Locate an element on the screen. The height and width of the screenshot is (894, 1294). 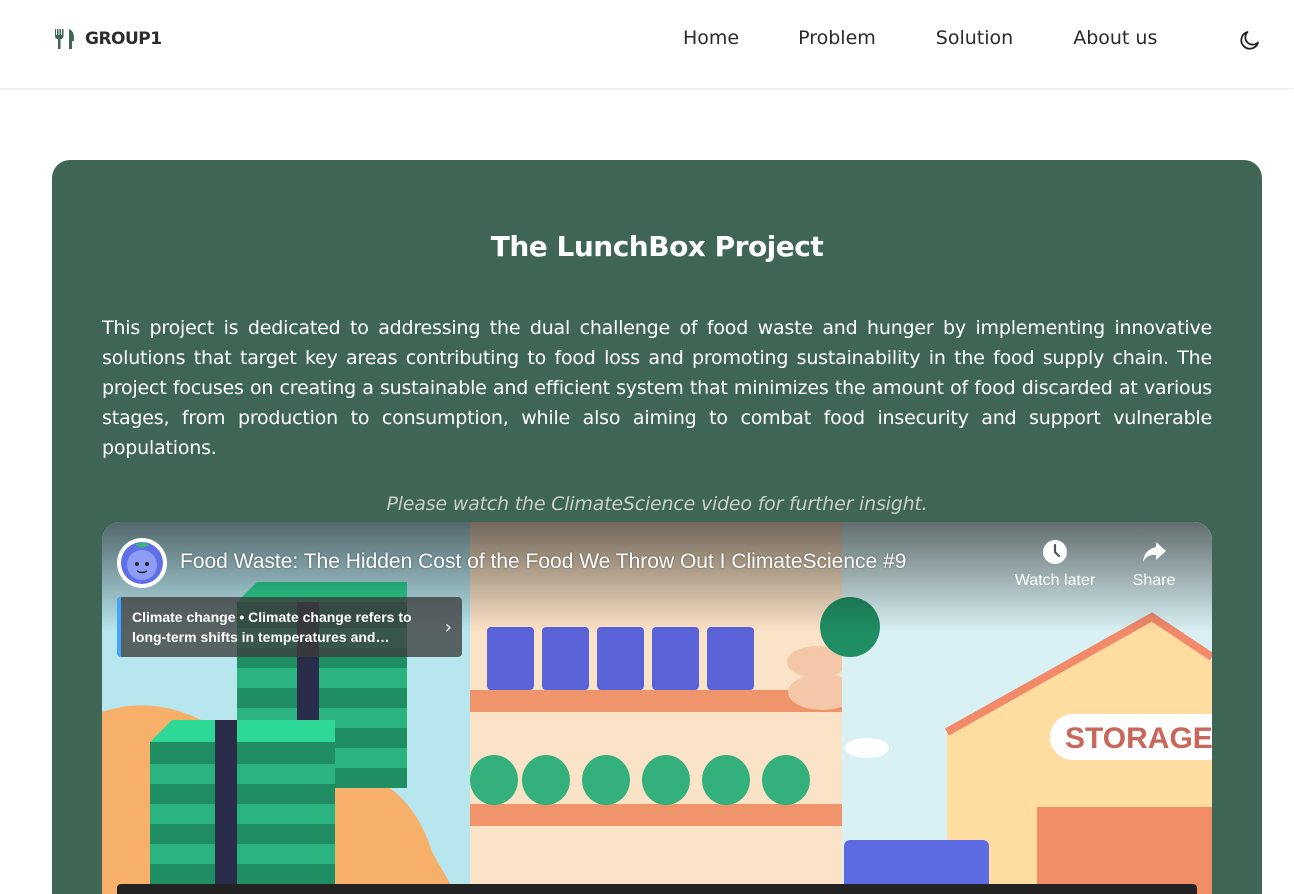
brand-logo: GROUP1 is located at coordinates (107, 39).